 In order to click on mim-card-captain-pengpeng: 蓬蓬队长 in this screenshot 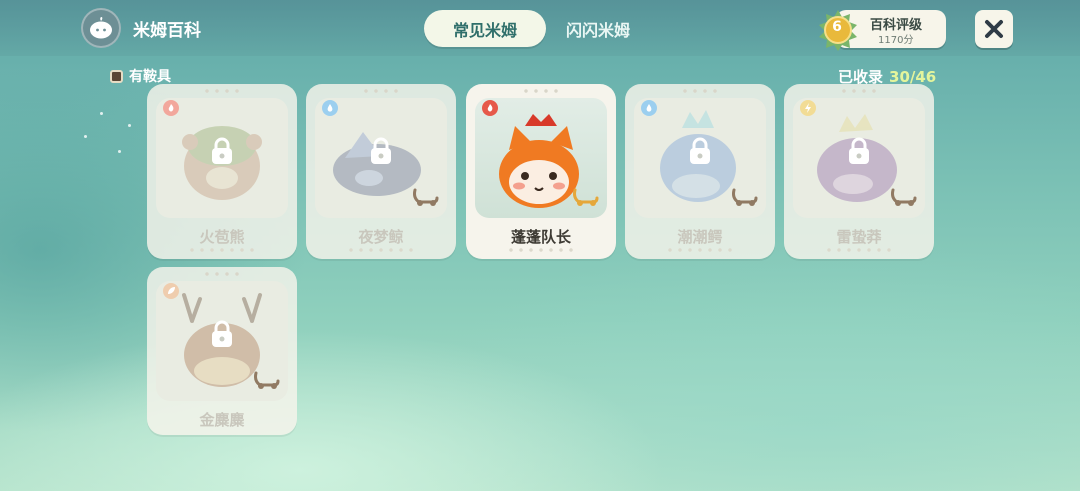, I will do `click(541, 171)`.